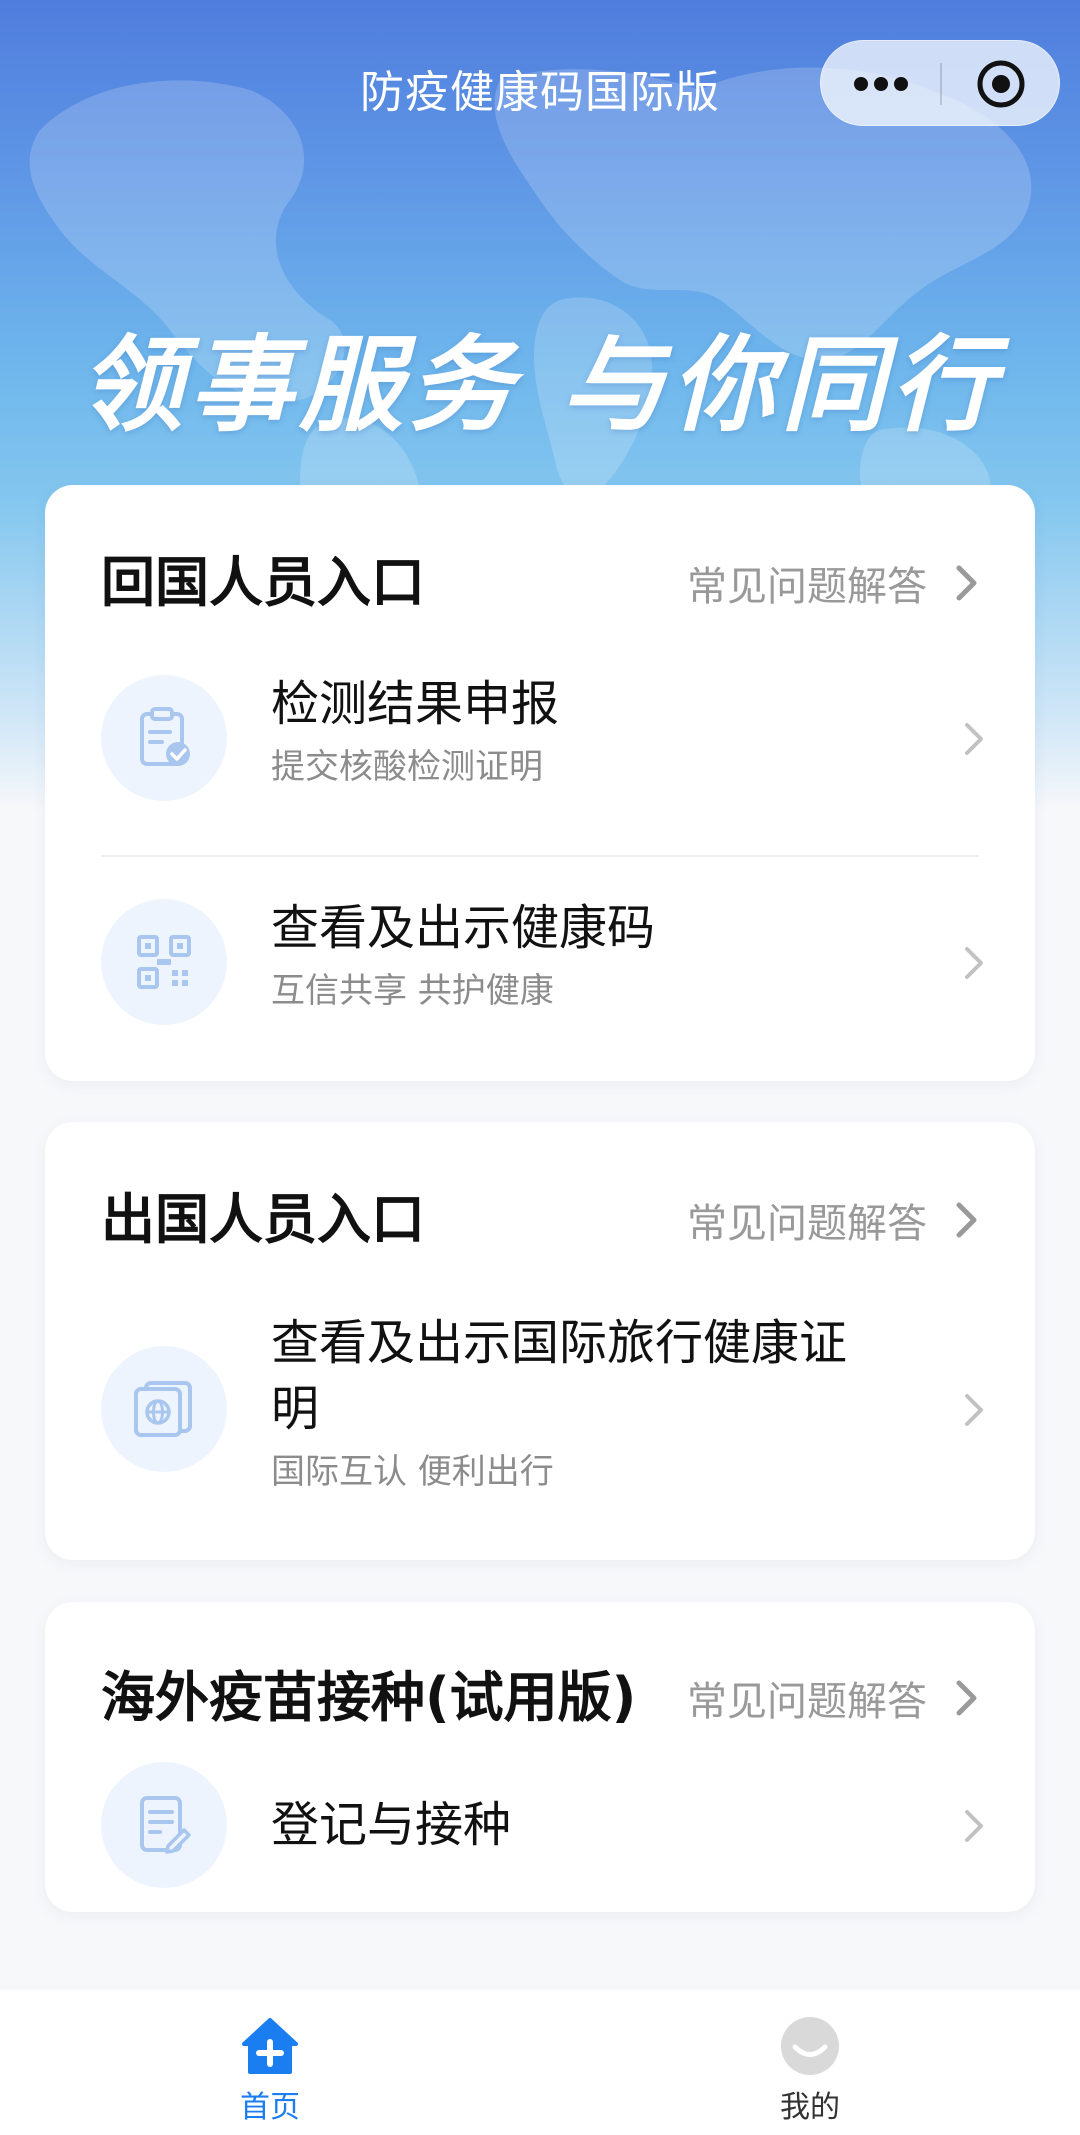 The height and width of the screenshot is (2135, 1080). I want to click on item-subtitle: 国际互认 便利出行, so click(412, 1472).